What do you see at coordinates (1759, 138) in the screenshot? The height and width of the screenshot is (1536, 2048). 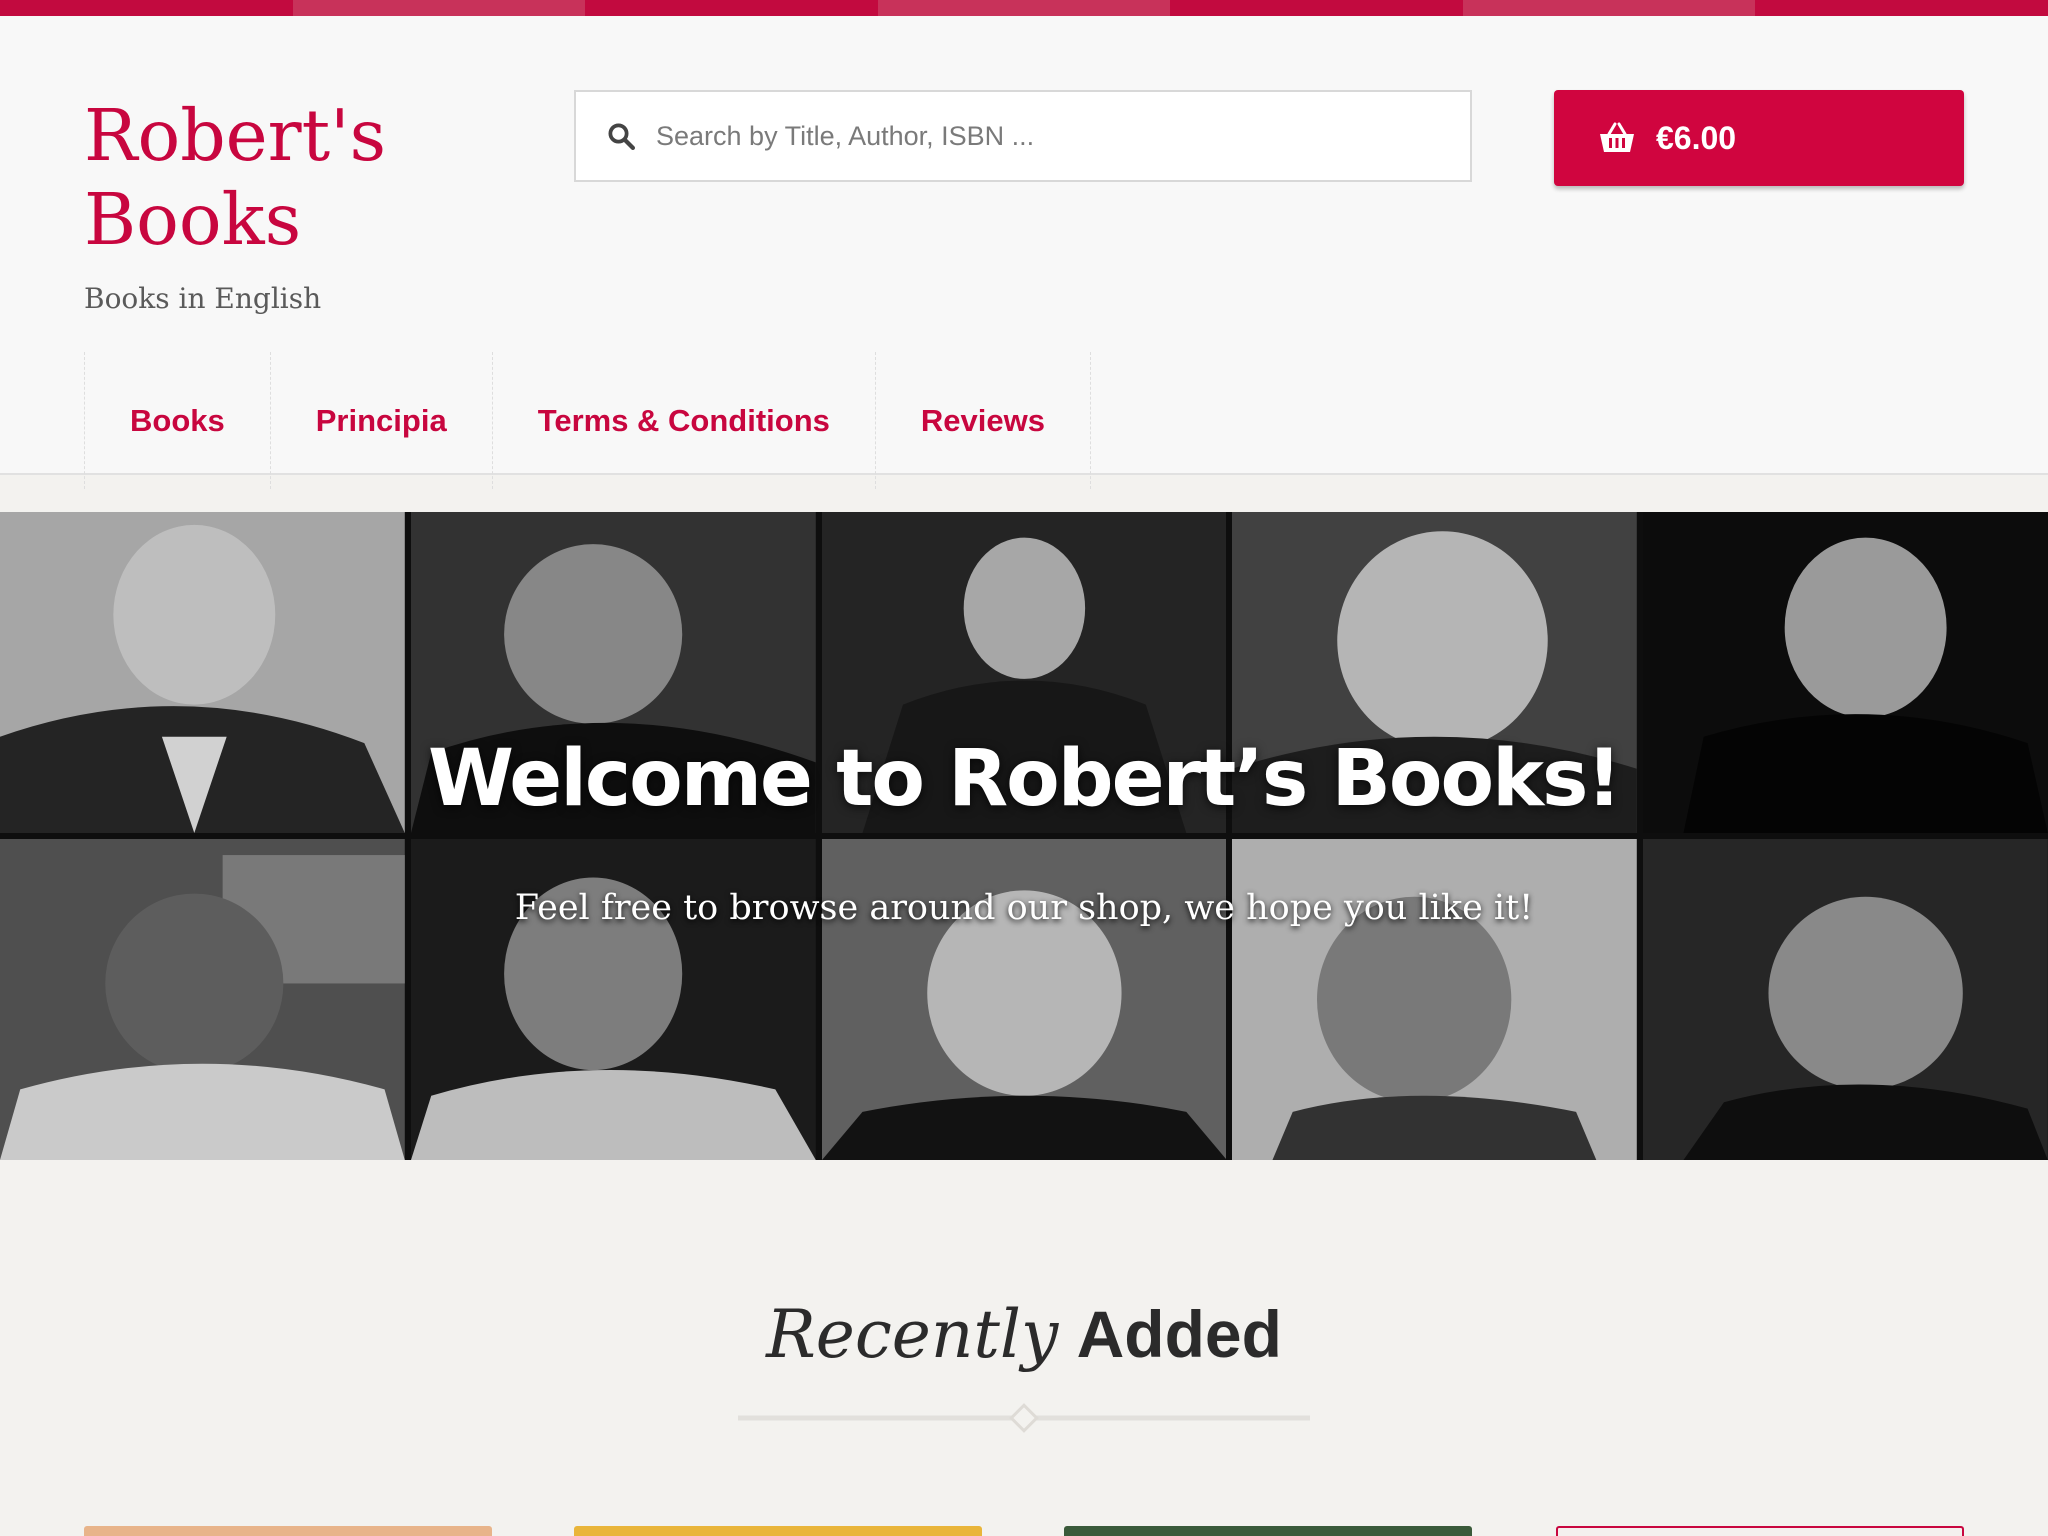 I see `cart-button: €6.00` at bounding box center [1759, 138].